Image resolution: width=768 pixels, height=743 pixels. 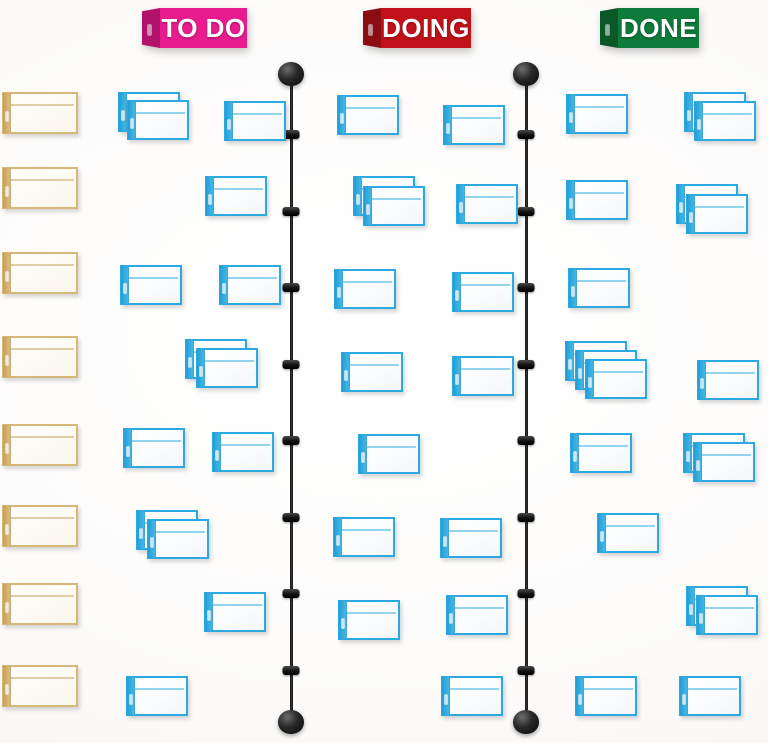 What do you see at coordinates (417, 28) in the screenshot?
I see `column-header-doing: DOING` at bounding box center [417, 28].